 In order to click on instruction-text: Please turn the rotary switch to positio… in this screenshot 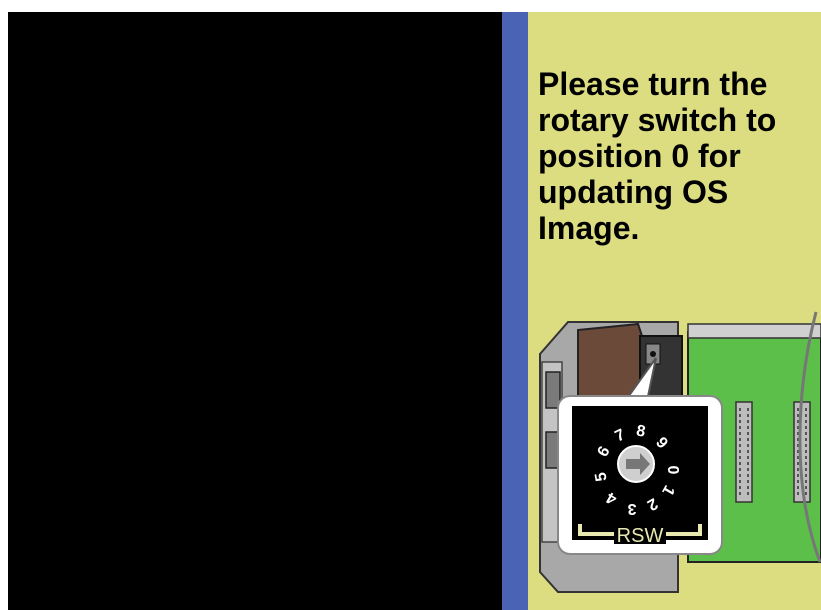, I will do `click(657, 156)`.